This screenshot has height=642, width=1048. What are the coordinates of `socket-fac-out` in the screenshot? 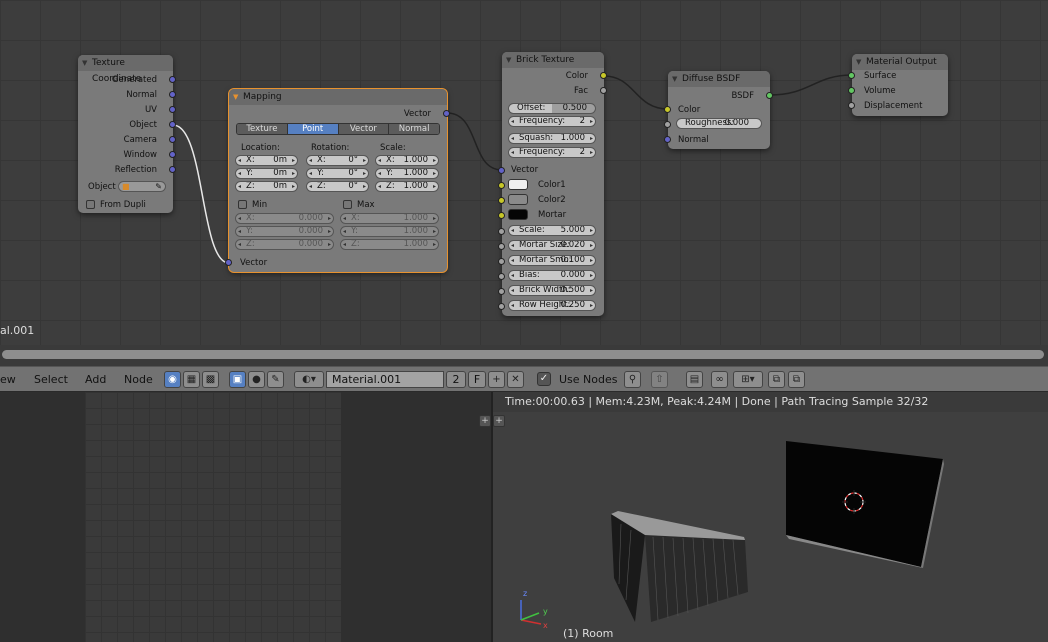 It's located at (603, 90).